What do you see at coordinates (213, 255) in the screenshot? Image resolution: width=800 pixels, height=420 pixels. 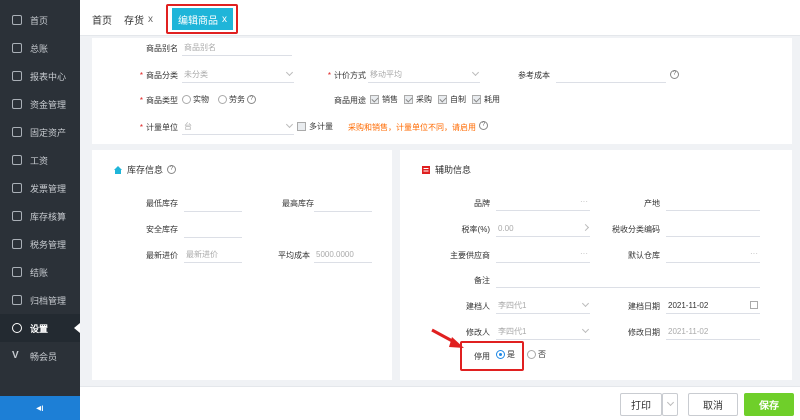 I see `last-price-input: 最新进价` at bounding box center [213, 255].